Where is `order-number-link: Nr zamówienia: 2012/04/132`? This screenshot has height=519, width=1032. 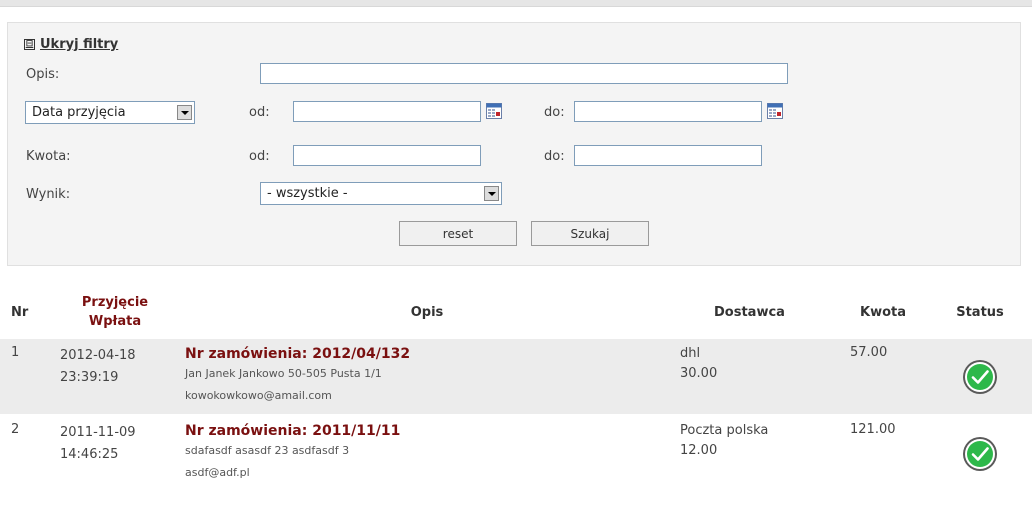
order-number-link: Nr zamówienia: 2012/04/132 is located at coordinates (430, 354).